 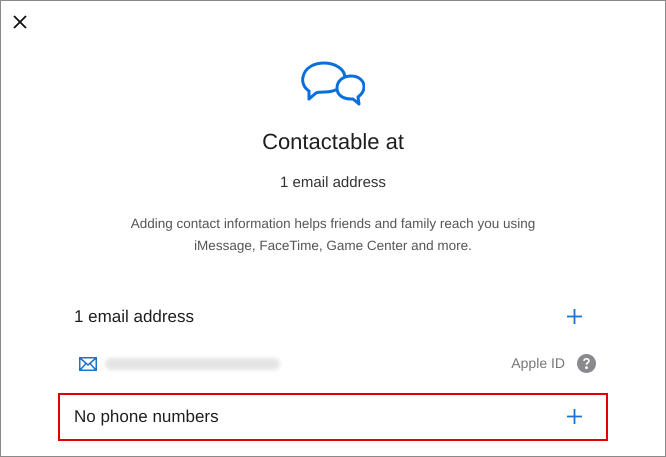 I want to click on close-button, so click(x=20, y=22).